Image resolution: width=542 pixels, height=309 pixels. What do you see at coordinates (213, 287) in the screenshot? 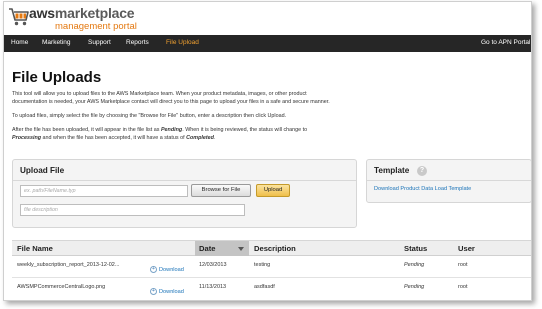
I see `cell-date: 11/13/2013` at bounding box center [213, 287].